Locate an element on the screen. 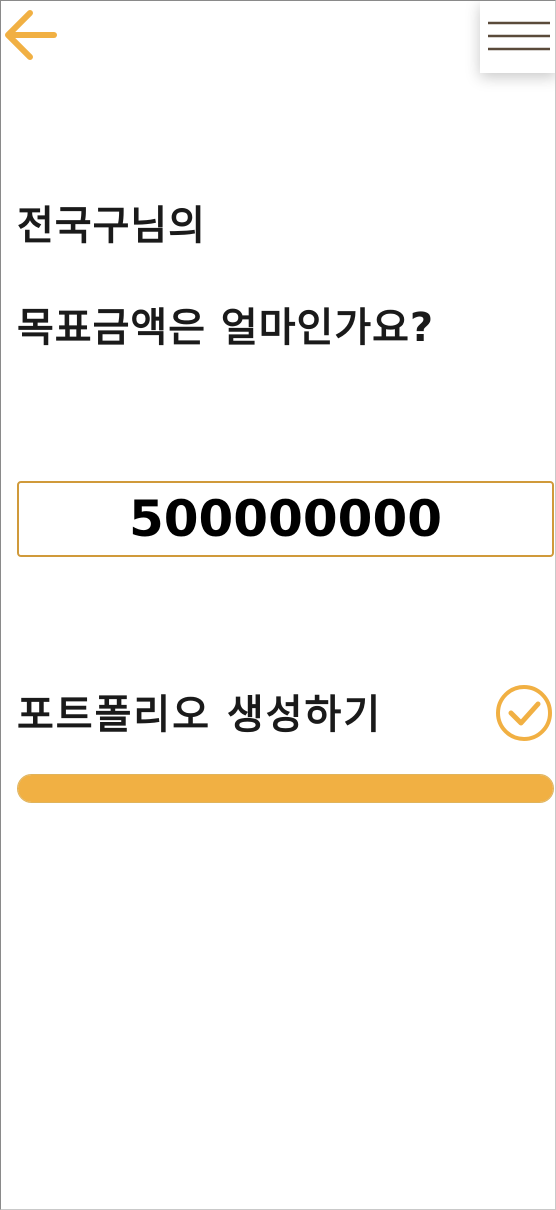 Image resolution: width=556 pixels, height=1210 pixels. back-button is located at coordinates (30, 33).